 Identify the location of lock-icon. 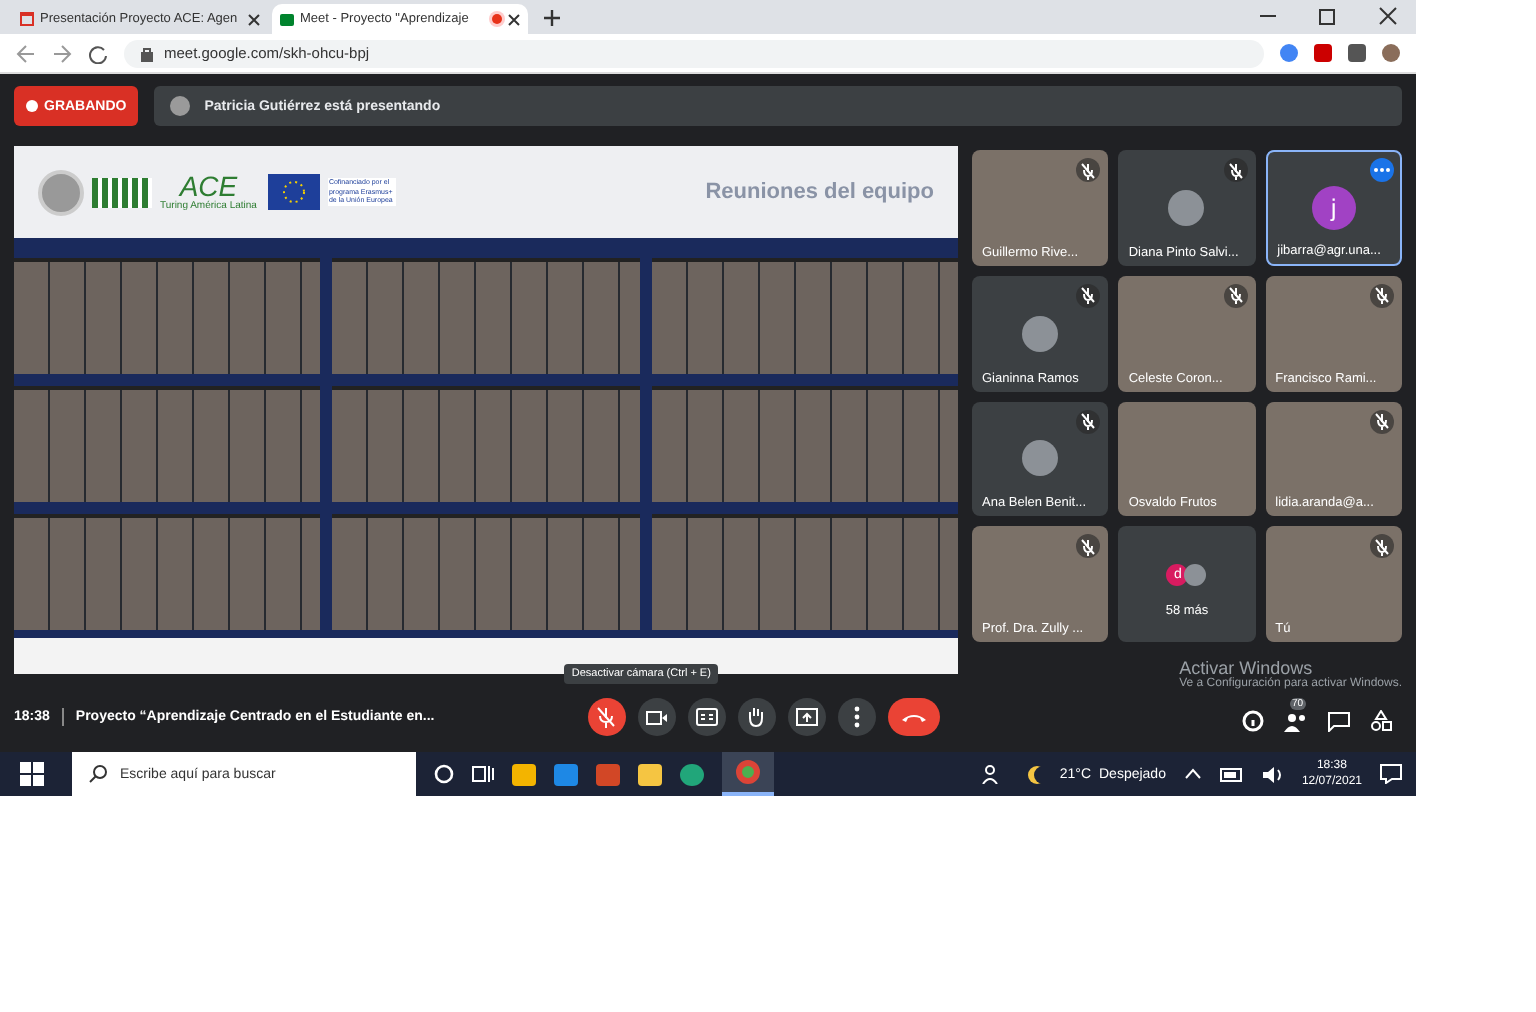
(147, 53).